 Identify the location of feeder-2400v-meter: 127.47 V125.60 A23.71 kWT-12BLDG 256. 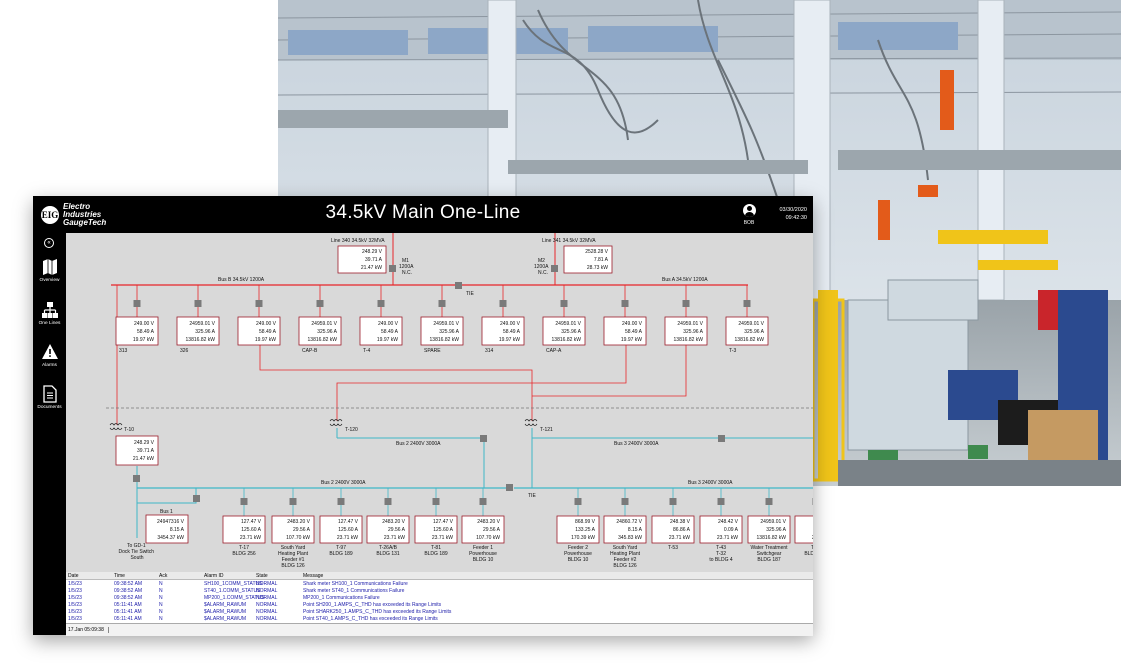
(804, 522).